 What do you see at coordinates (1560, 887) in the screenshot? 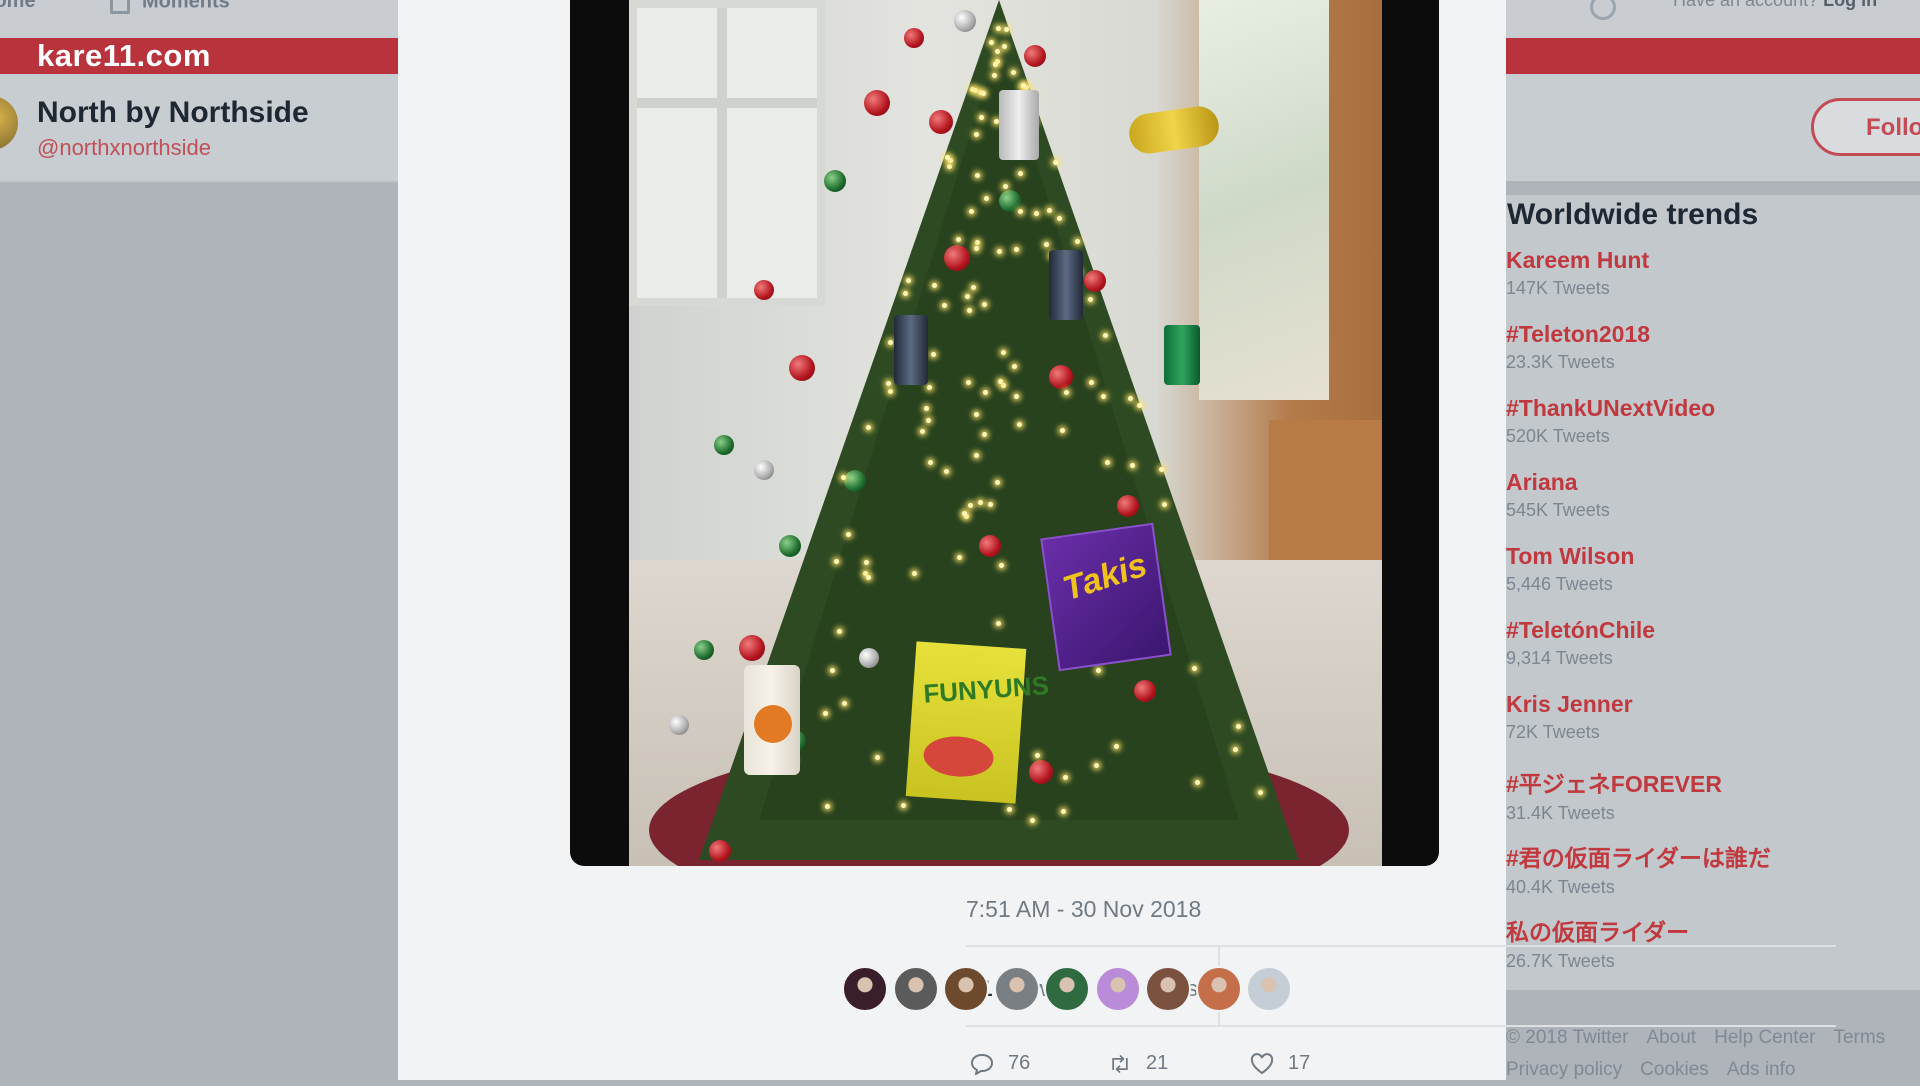
I see `trend-tweet-count: 40.4K Tweets` at bounding box center [1560, 887].